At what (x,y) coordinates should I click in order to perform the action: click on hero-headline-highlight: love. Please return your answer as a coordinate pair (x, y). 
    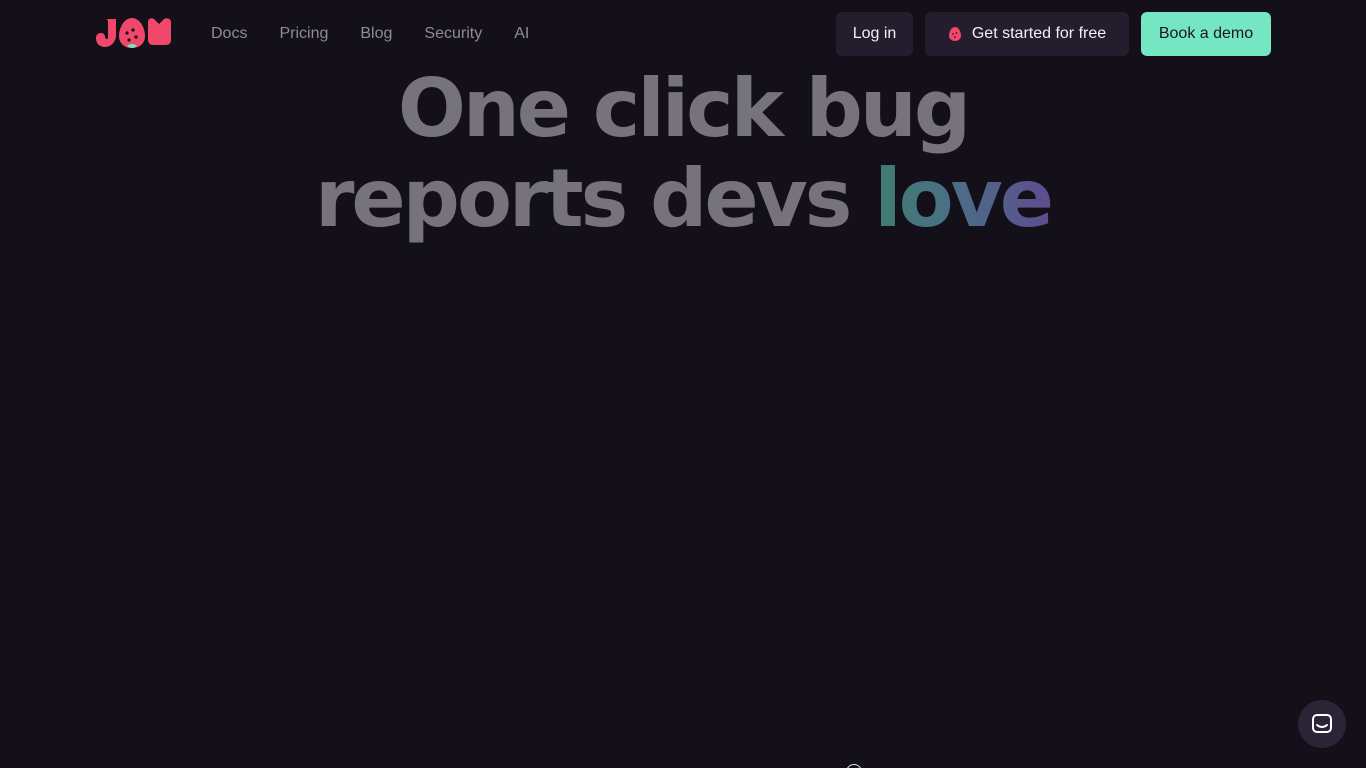
    Looking at the image, I should click on (964, 198).